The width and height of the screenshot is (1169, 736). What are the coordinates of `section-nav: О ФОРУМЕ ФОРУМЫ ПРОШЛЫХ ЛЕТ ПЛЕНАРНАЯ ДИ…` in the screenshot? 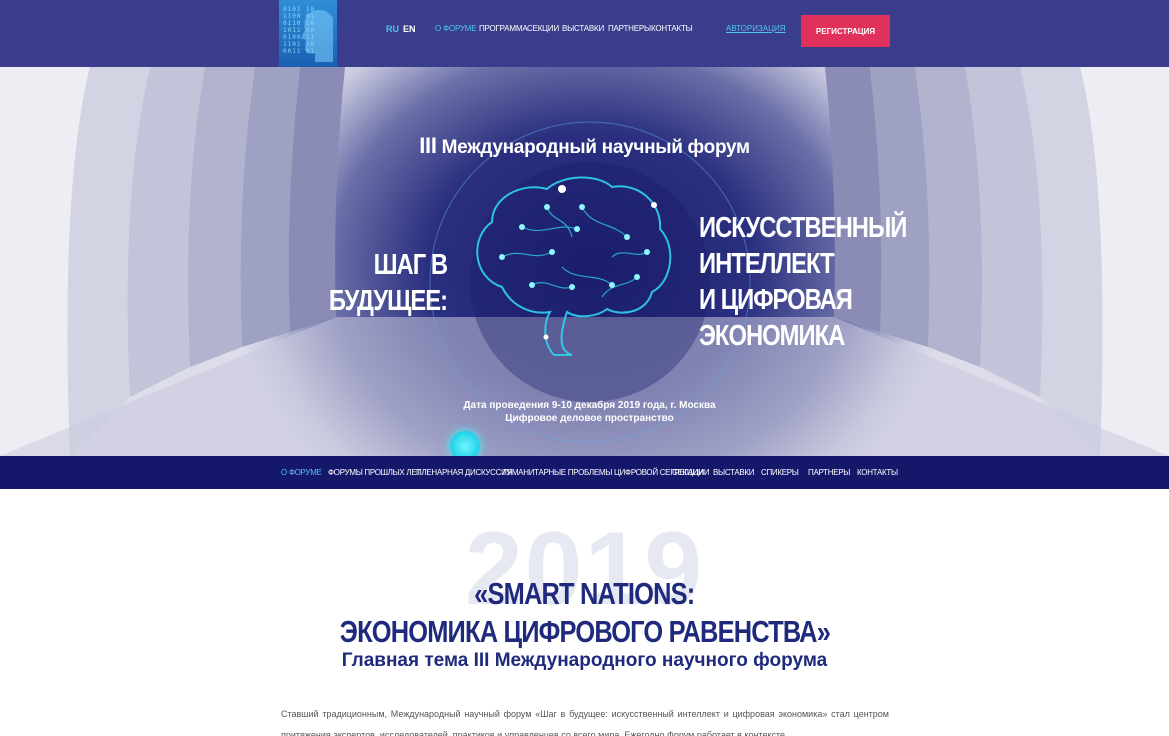 It's located at (584, 472).